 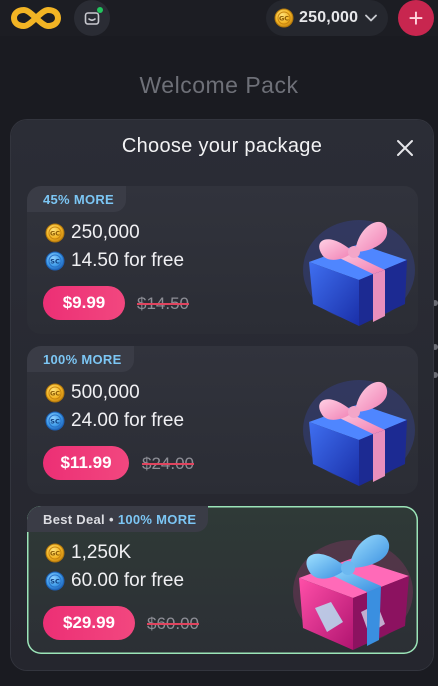 I want to click on infinity-logo-icon, so click(x=36, y=18).